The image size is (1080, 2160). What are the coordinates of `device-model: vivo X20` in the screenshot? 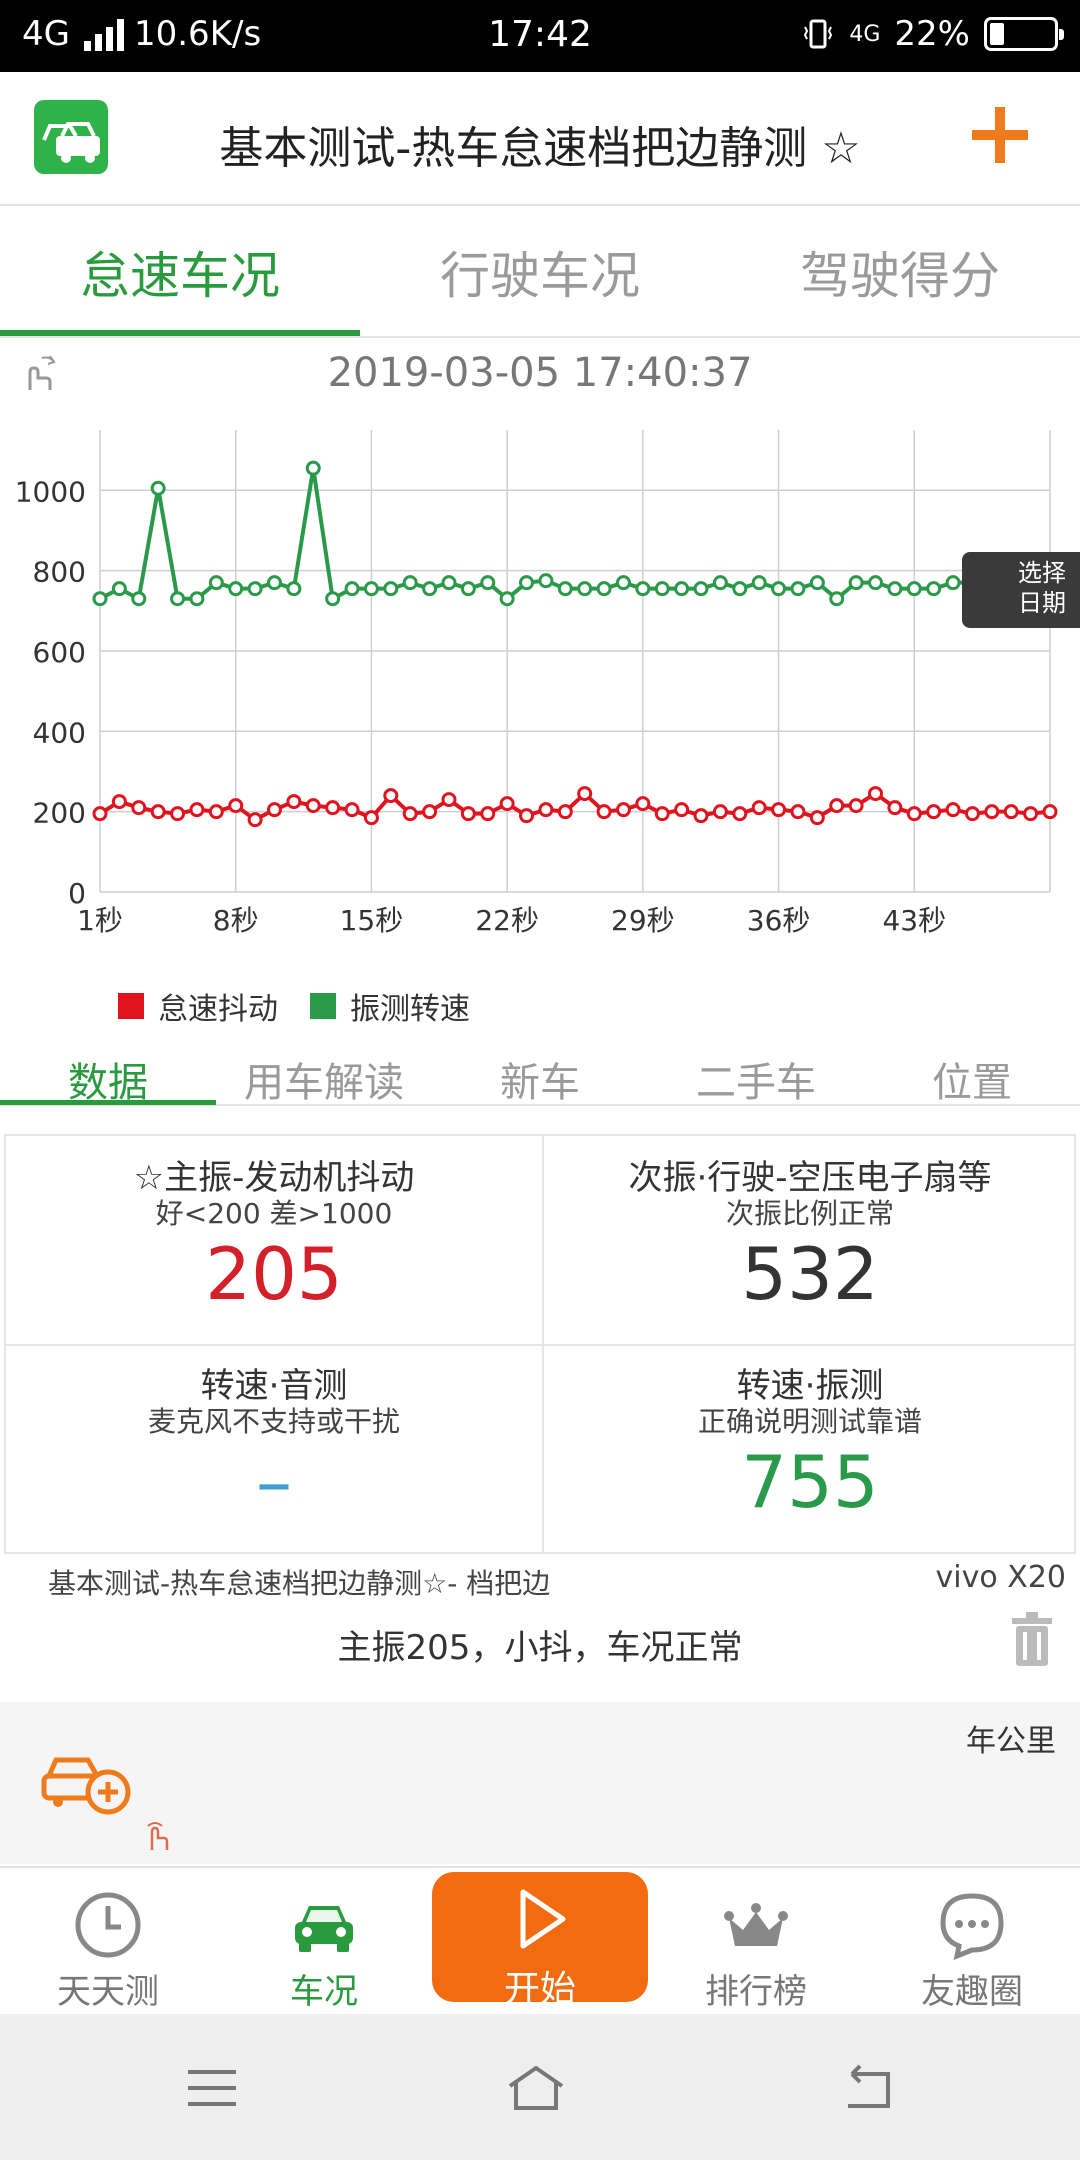 It's located at (1000, 1577).